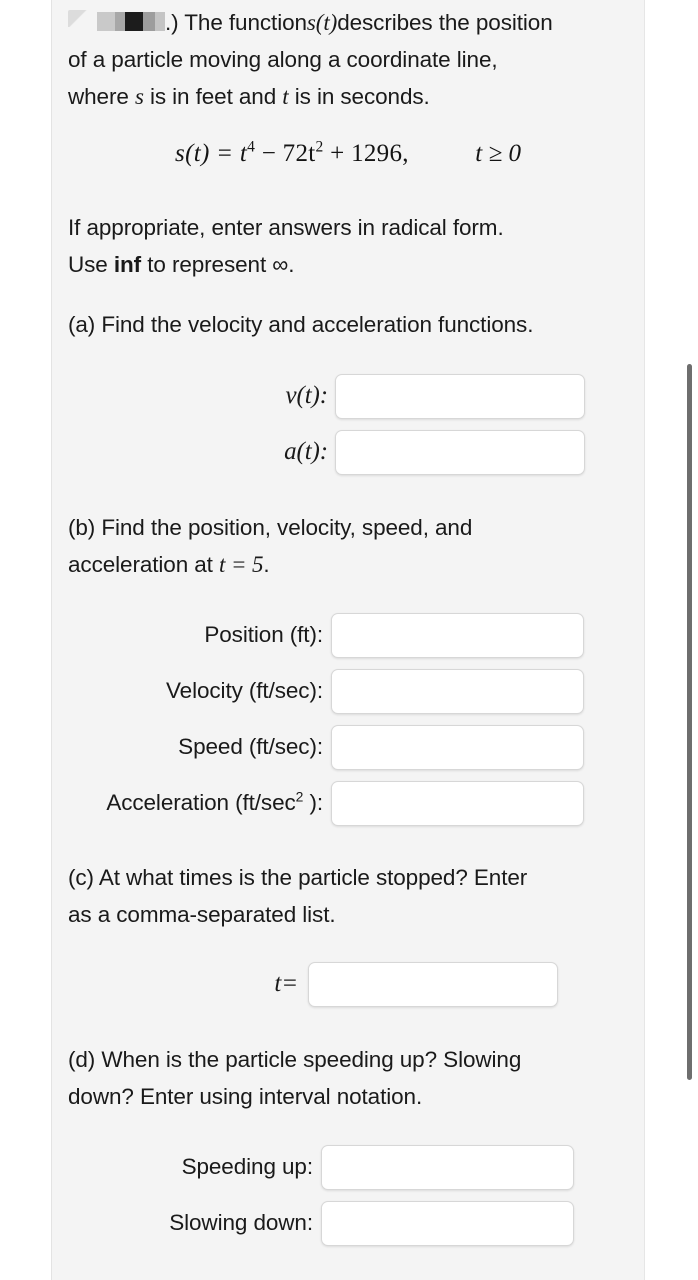 The height and width of the screenshot is (1280, 698). Describe the element at coordinates (241, 1222) in the screenshot. I see `slowing-down-label: Slowing down:` at that location.